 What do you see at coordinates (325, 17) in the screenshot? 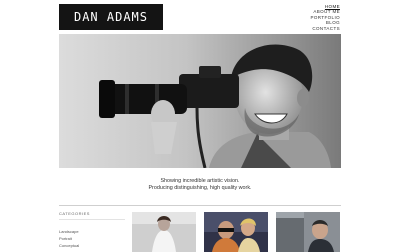
I see `main-nav: HOME ABOUT ME PORTFOLIO BLOG CONTACTS` at bounding box center [325, 17].